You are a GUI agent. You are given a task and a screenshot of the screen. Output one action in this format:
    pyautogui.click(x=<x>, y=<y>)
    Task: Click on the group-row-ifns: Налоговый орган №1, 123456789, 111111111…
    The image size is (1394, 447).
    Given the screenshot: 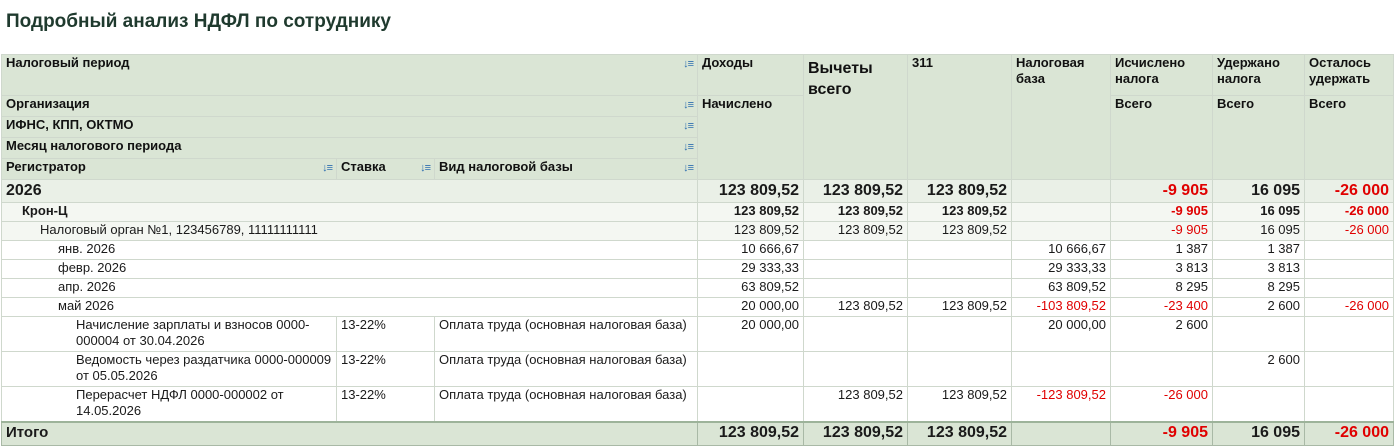 What is the action you would take?
    pyautogui.click(x=697, y=231)
    